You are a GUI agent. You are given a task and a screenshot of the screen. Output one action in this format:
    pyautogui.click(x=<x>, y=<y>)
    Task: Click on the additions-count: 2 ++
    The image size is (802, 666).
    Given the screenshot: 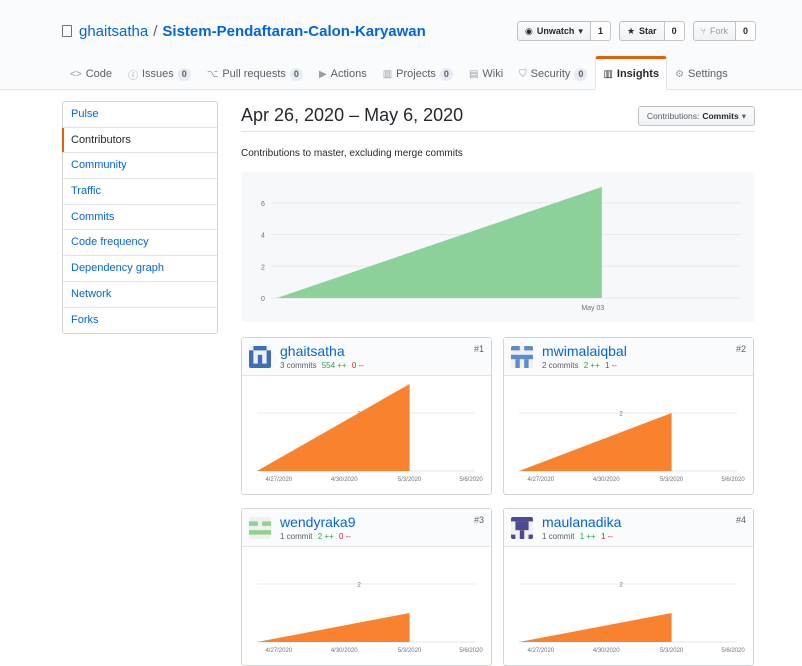 What is the action you would take?
    pyautogui.click(x=591, y=365)
    